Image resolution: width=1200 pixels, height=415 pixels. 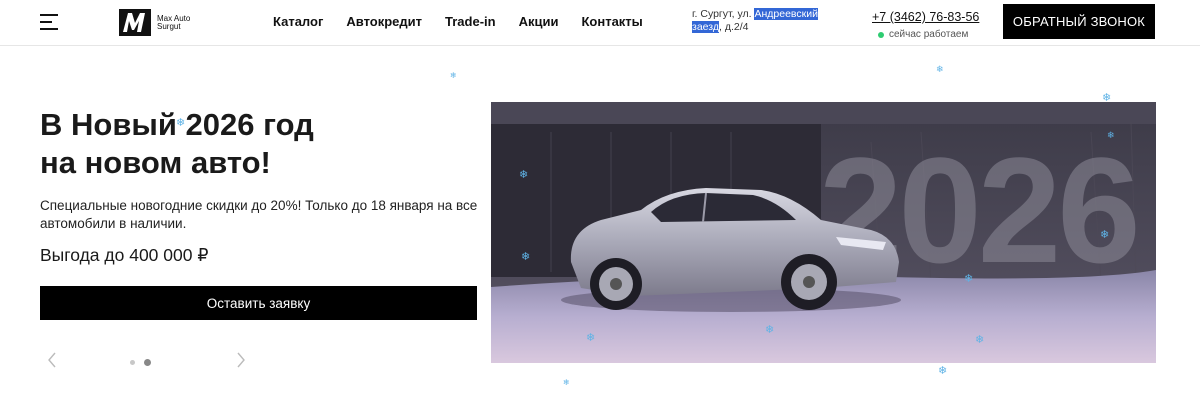 I want to click on status-dot-icon, so click(x=881, y=34).